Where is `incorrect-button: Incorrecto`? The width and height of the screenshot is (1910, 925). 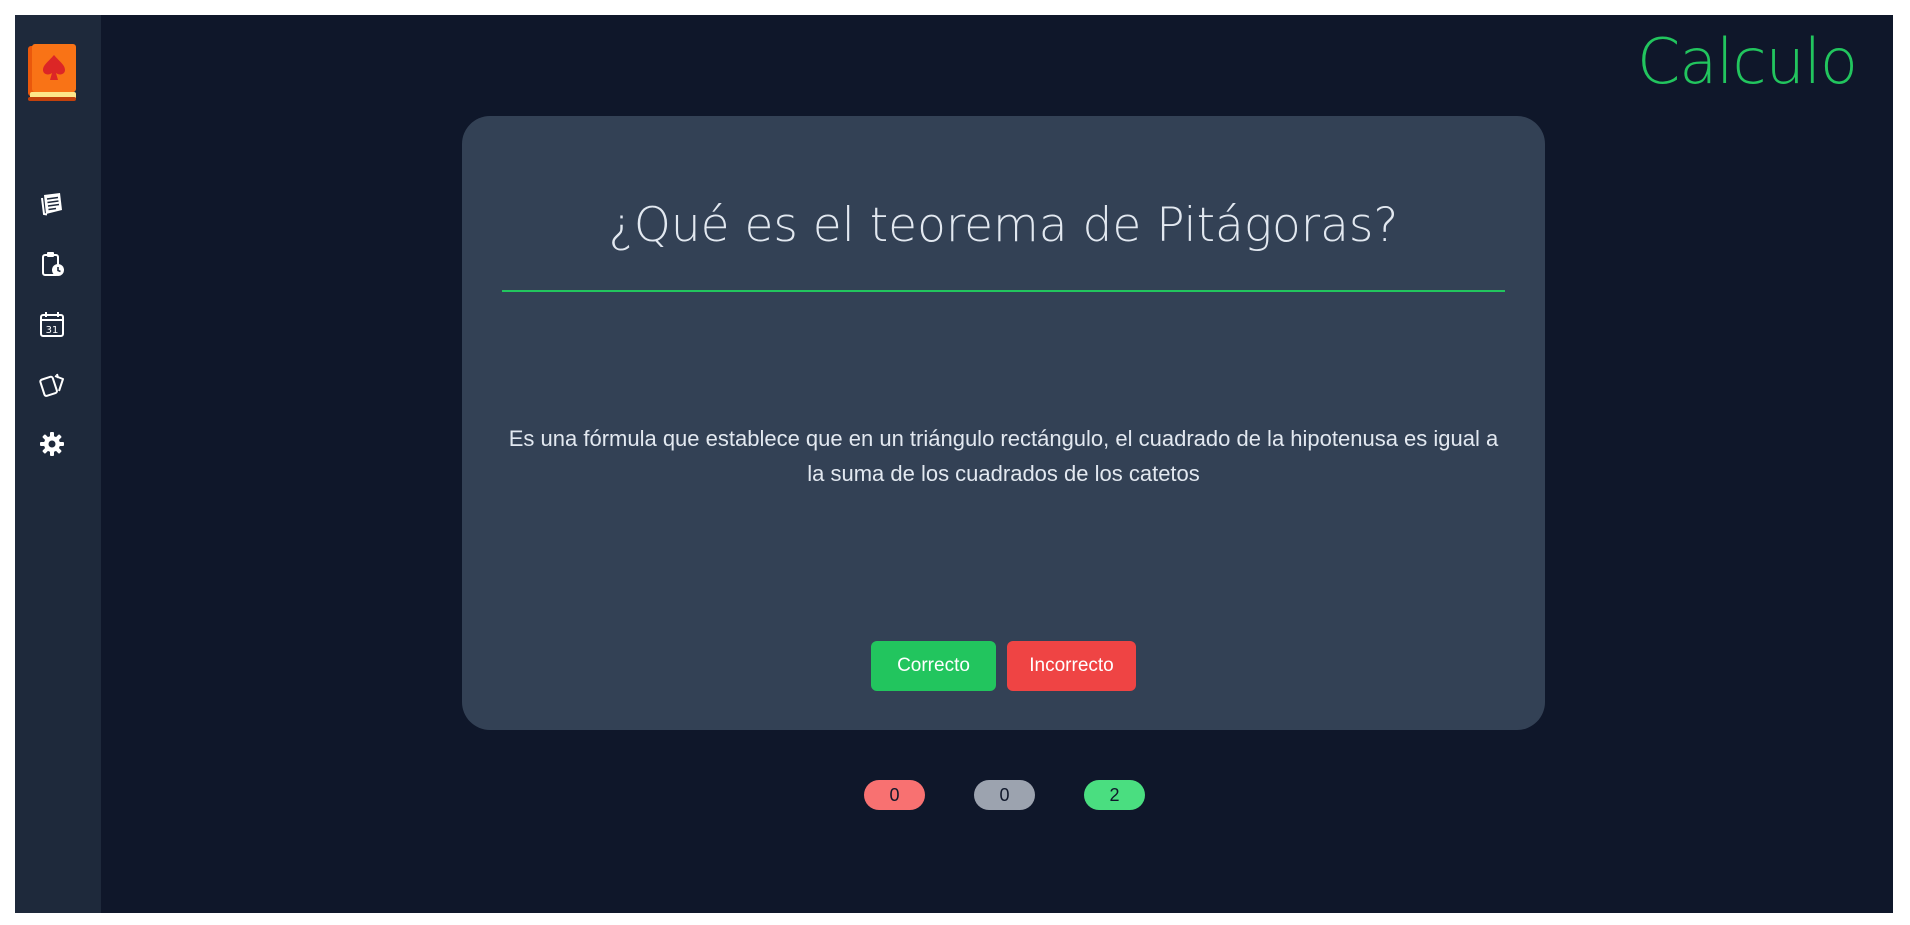
incorrect-button: Incorrecto is located at coordinates (1071, 666).